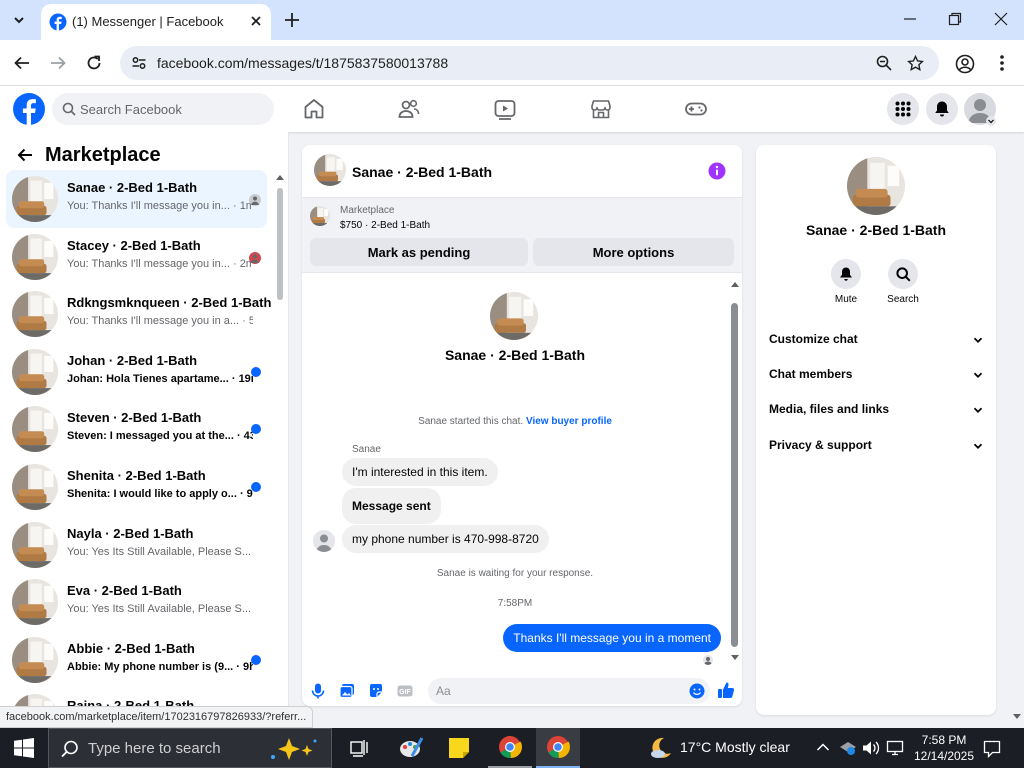 The image size is (1024, 768). Describe the element at coordinates (846, 282) in the screenshot. I see `mute-button: Mute` at that location.